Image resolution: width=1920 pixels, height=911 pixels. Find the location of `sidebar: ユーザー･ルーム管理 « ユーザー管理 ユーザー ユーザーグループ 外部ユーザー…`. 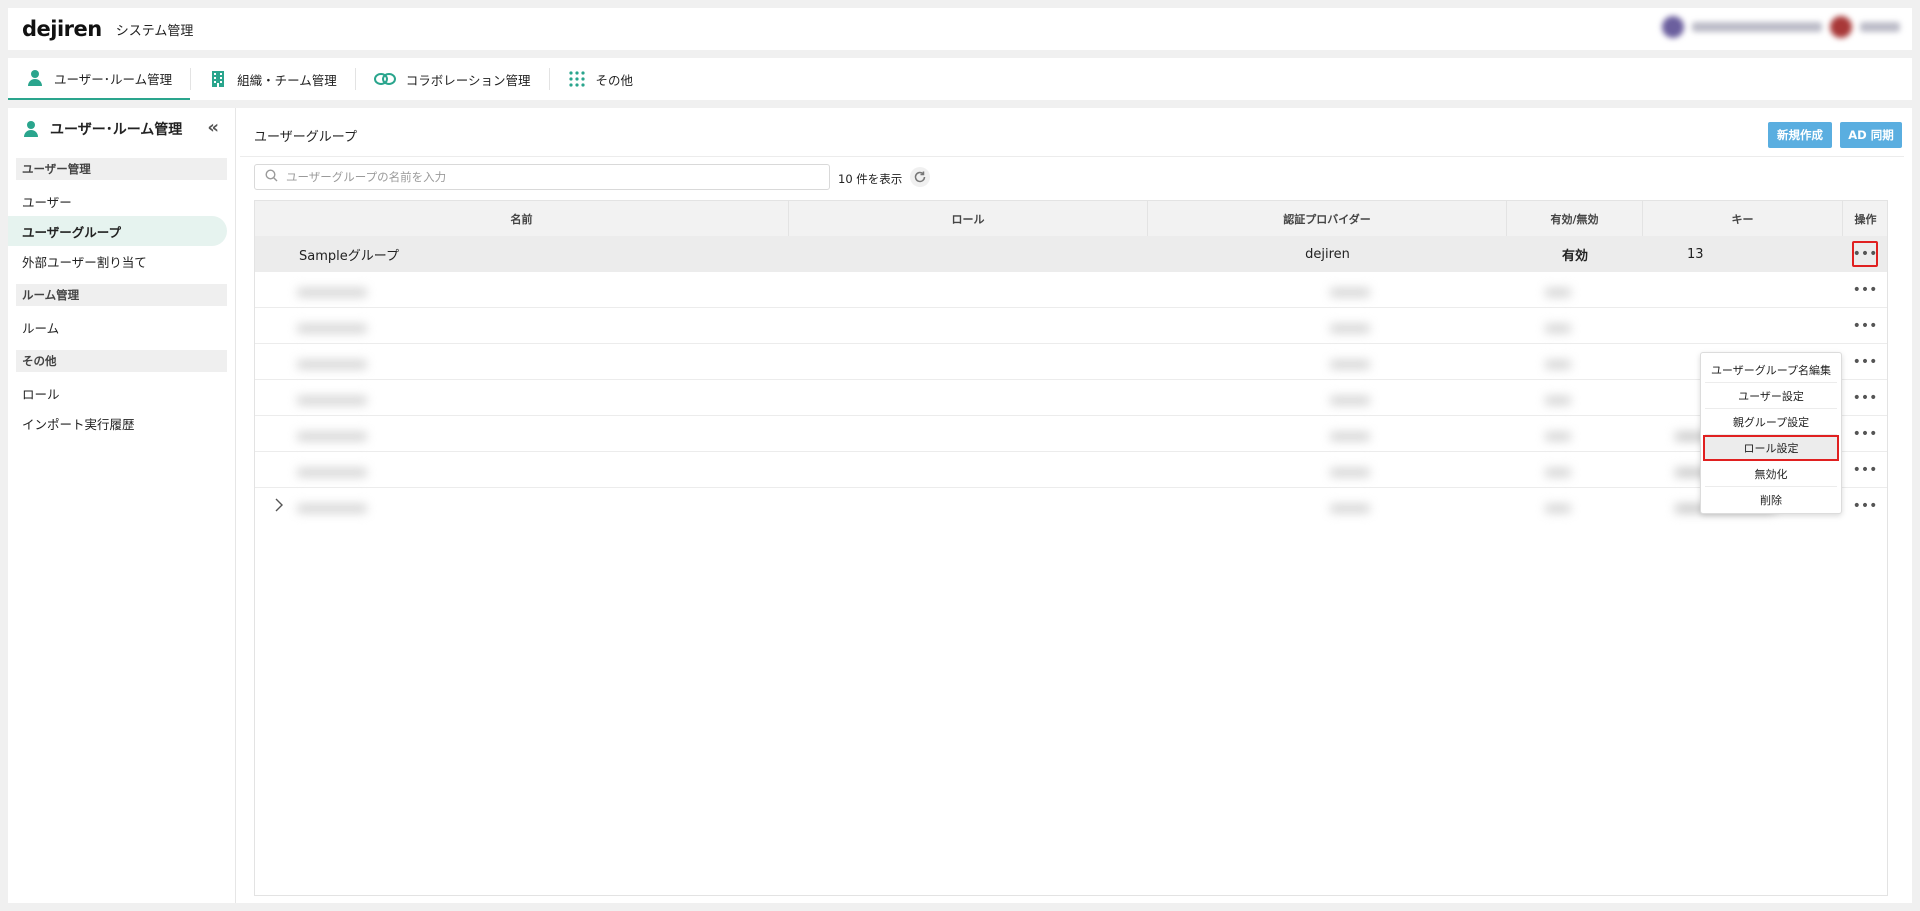

sidebar: ユーザー･ルーム管理 « ユーザー管理 ユーザー ユーザーグループ 外部ユーザー… is located at coordinates (122, 505).